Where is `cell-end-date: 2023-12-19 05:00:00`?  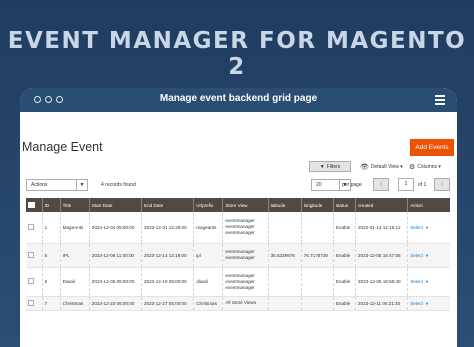
cell-end-date: 2023-12-19 05:00:00 is located at coordinates (167, 282).